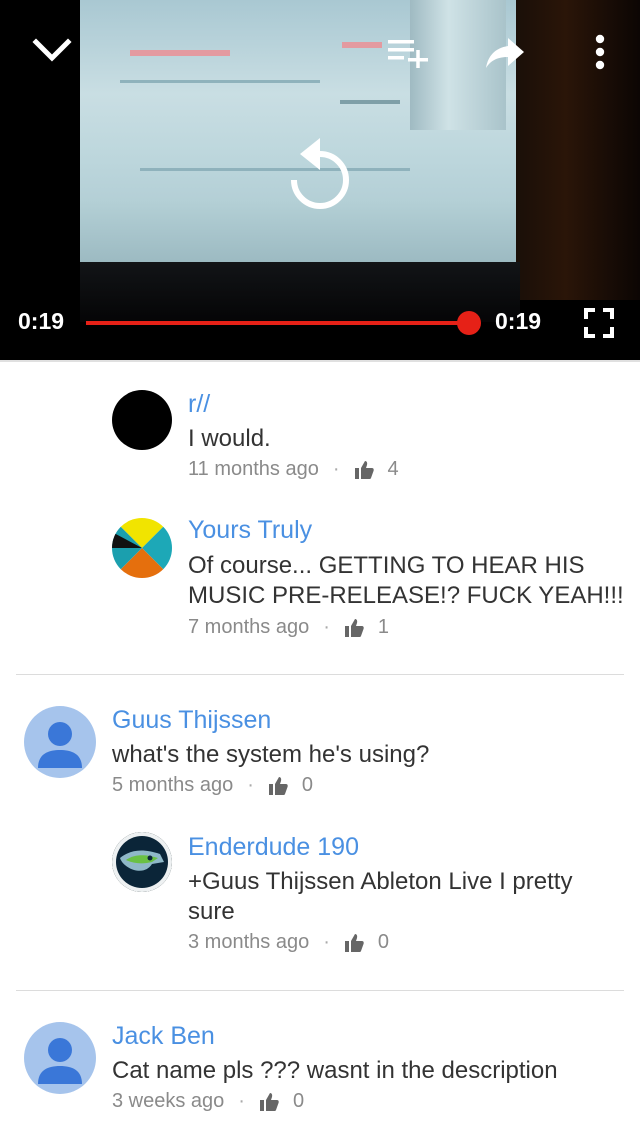 The image size is (640, 1136). I want to click on comment-meta: 3 months ago · 0, so click(288, 942).